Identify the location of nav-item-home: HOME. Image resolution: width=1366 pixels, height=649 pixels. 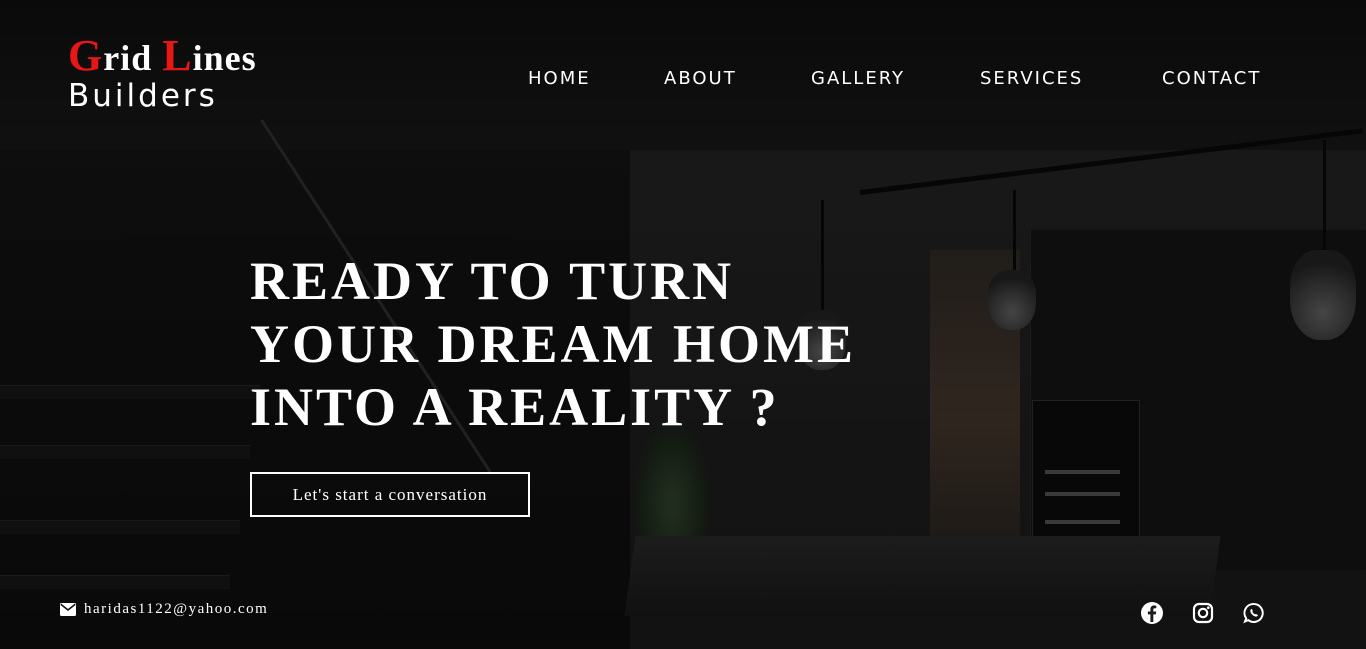
(559, 78).